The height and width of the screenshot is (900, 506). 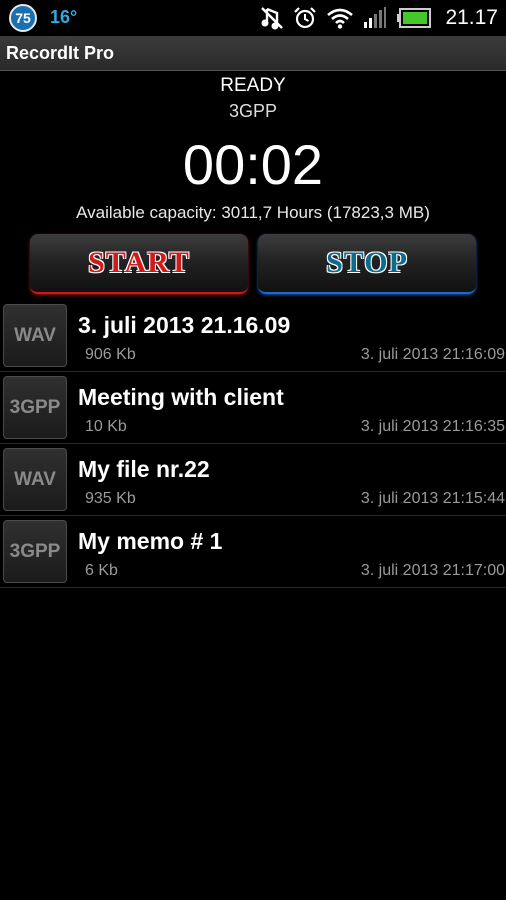 I want to click on recording-format: 3GPP, so click(x=253, y=111).